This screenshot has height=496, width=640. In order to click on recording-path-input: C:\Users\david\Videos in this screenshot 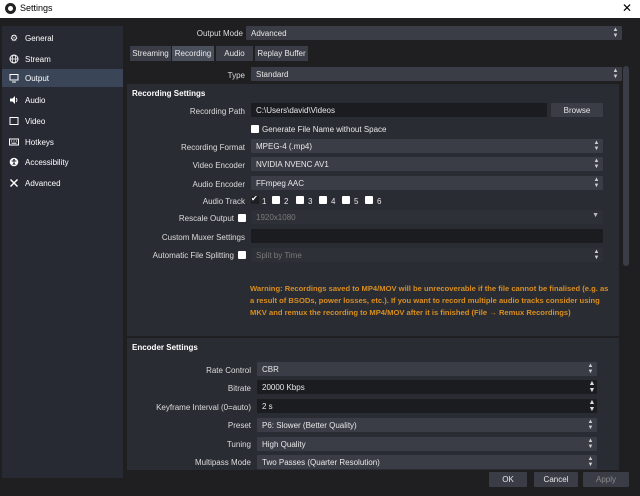, I will do `click(399, 110)`.